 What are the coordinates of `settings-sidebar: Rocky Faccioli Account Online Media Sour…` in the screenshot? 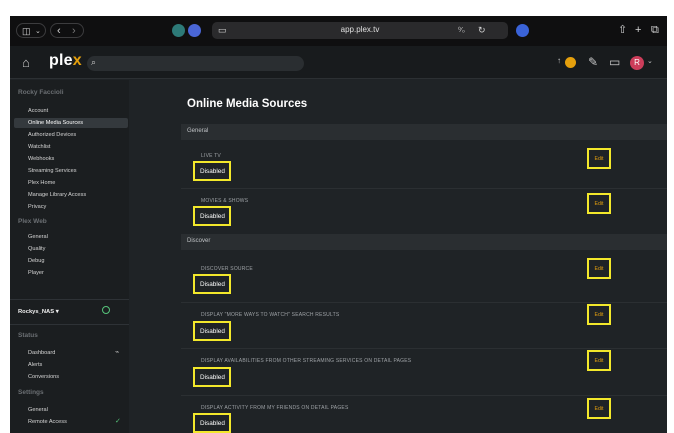 It's located at (69, 256).